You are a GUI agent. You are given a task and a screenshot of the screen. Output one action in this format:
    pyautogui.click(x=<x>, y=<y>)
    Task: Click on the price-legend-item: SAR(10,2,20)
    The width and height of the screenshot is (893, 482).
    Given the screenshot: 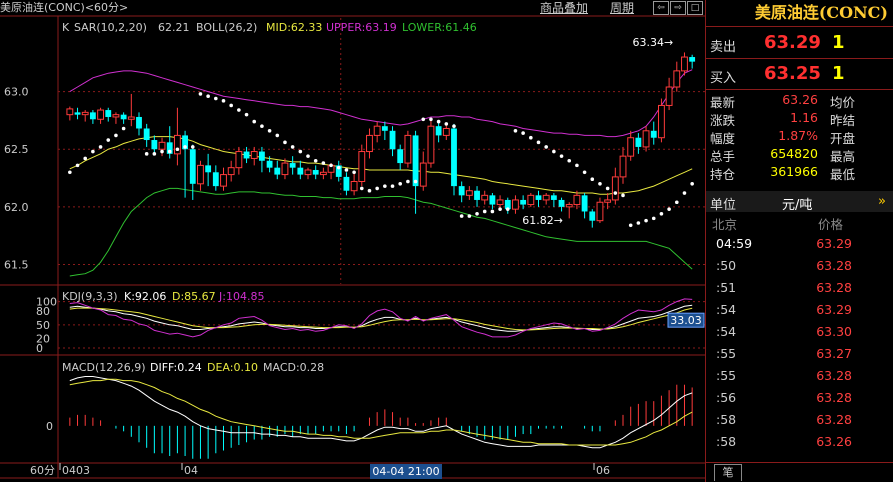 What is the action you would take?
    pyautogui.click(x=110, y=27)
    